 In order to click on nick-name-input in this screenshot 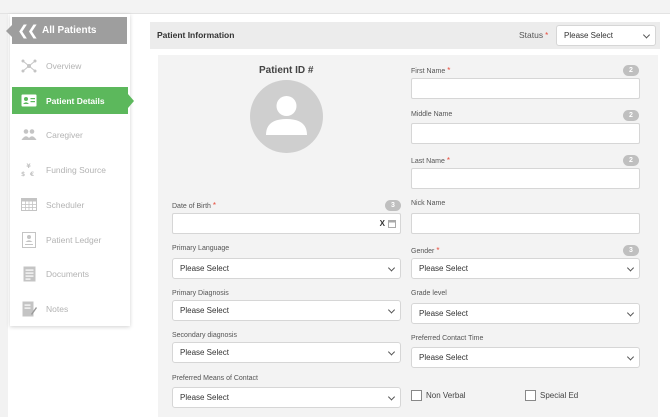, I will do `click(525, 223)`.